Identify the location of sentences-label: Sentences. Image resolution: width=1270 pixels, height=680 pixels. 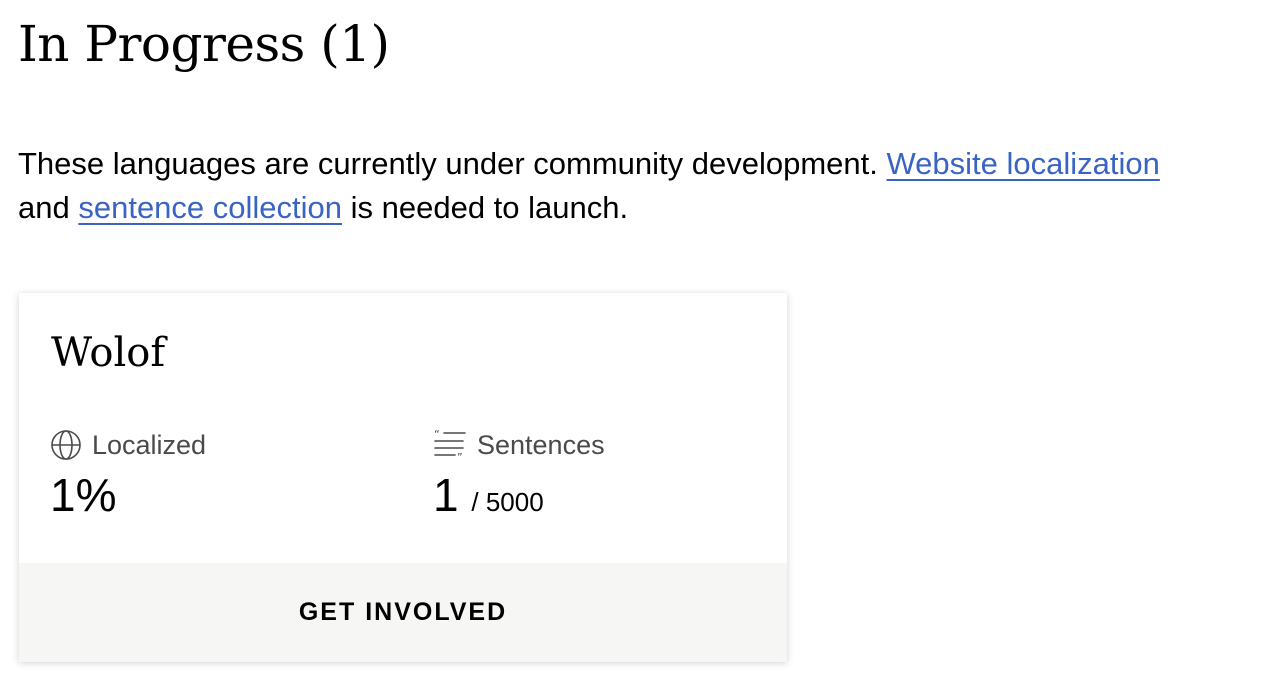
(541, 445).